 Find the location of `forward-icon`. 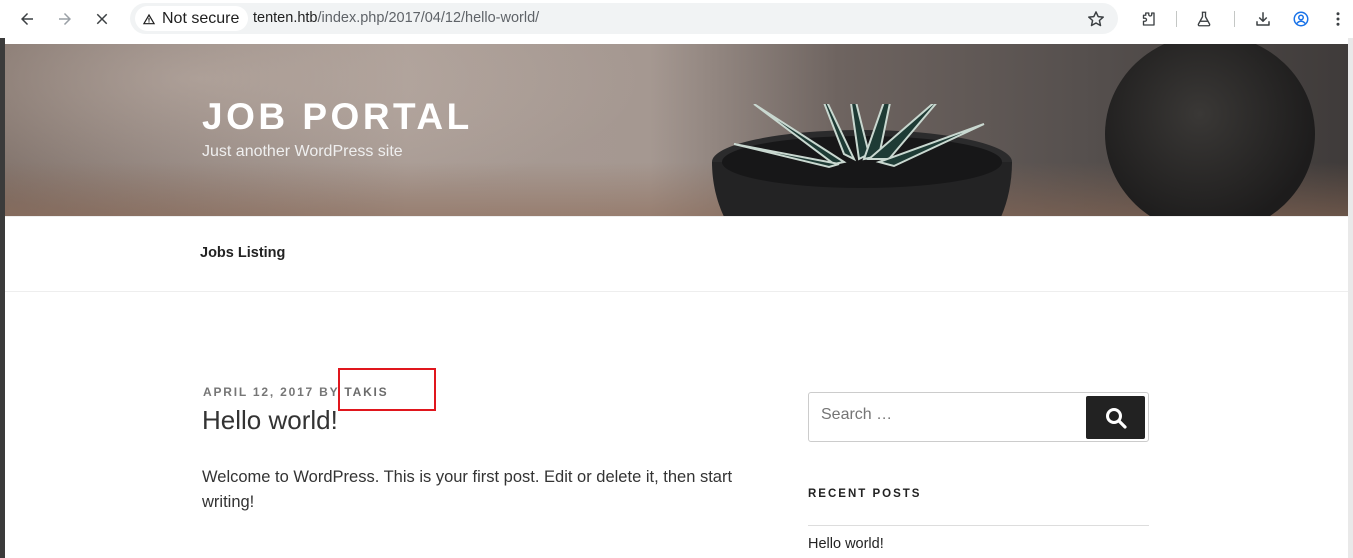

forward-icon is located at coordinates (65, 19).